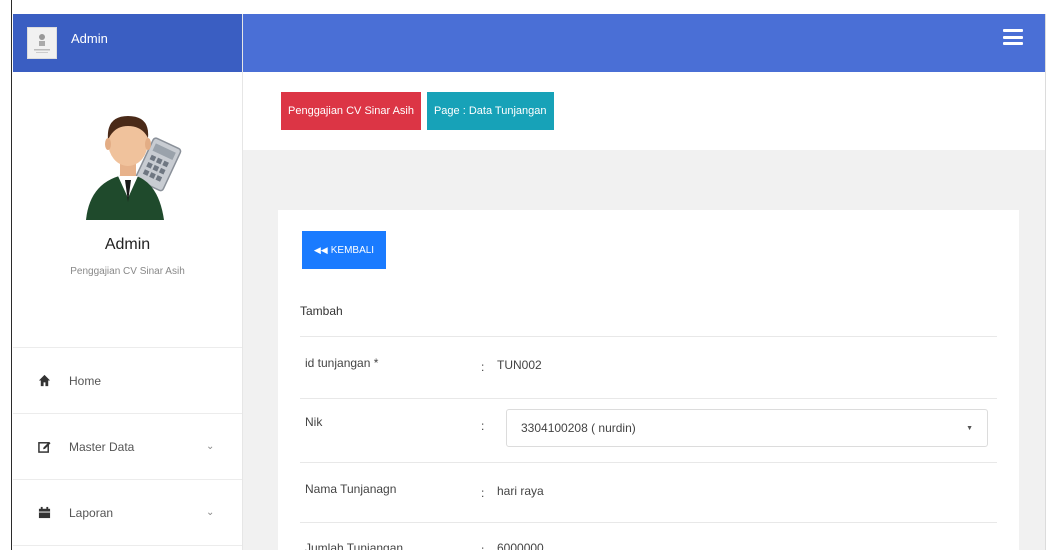 This screenshot has height=550, width=1062. I want to click on logo-icon, so click(42, 43).